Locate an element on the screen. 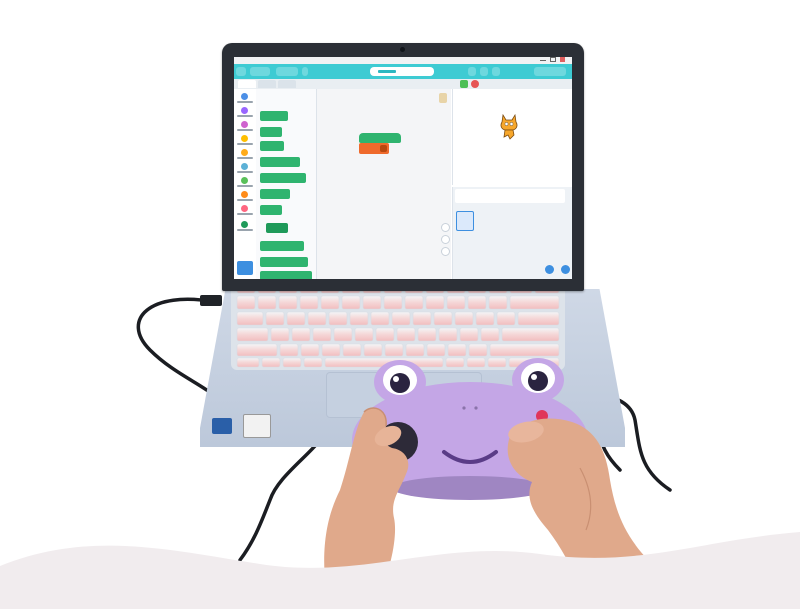 The height and width of the screenshot is (609, 800). scratch-sprite-icon is located at coordinates (509, 126).